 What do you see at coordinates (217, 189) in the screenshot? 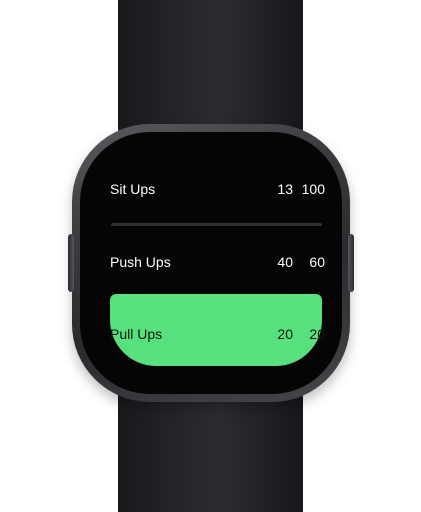
I see `exercise-row-sit-ups: Sit Ups 13 100` at bounding box center [217, 189].